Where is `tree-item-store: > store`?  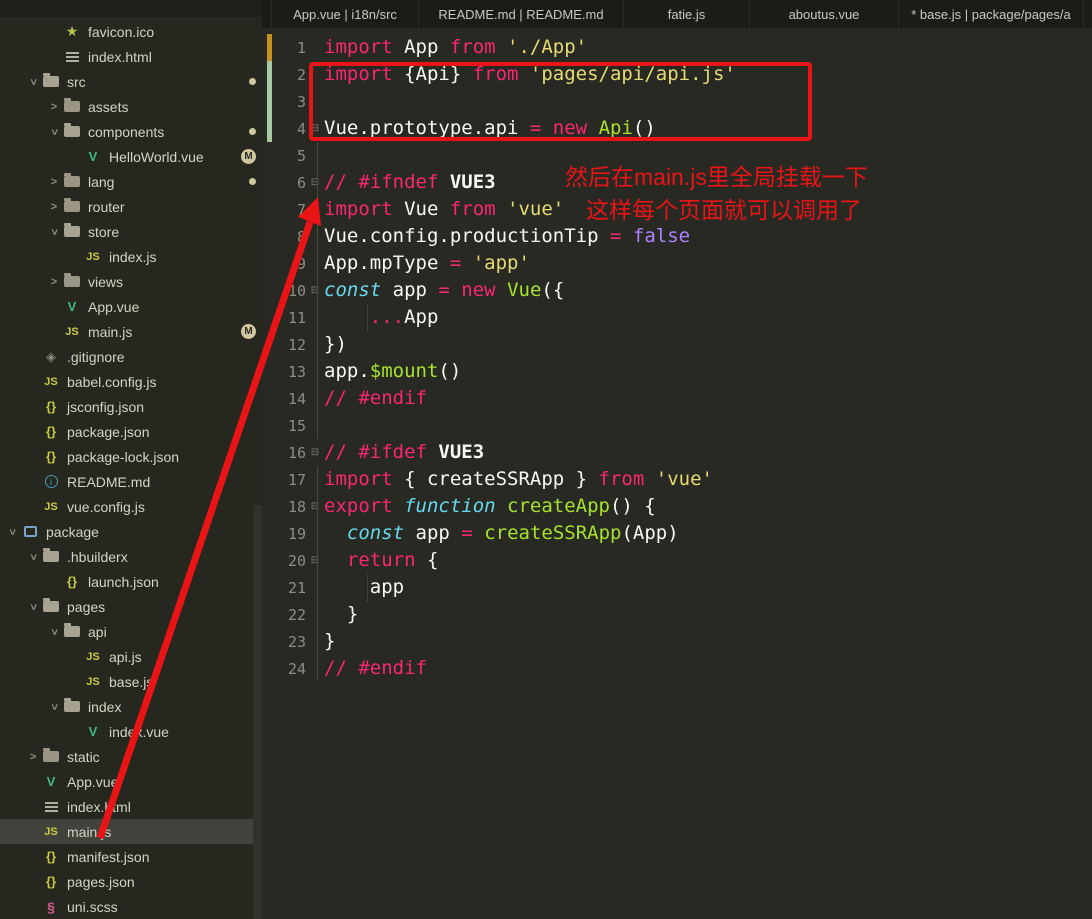 tree-item-store: > store is located at coordinates (131, 231).